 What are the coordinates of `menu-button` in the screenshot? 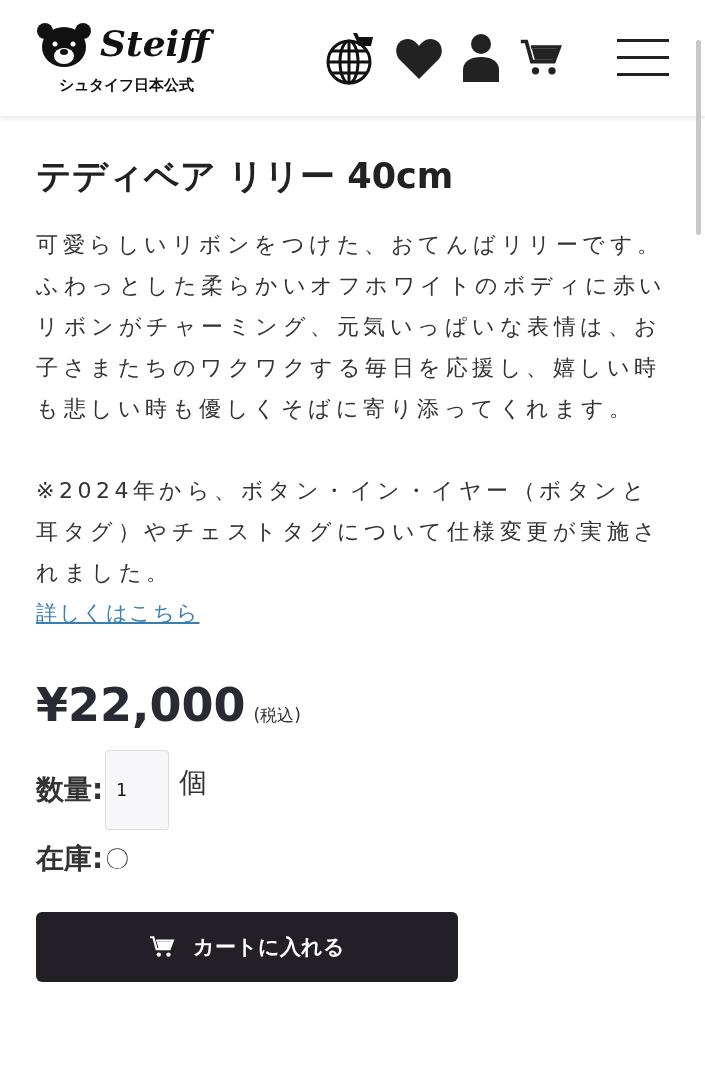 It's located at (643, 58).